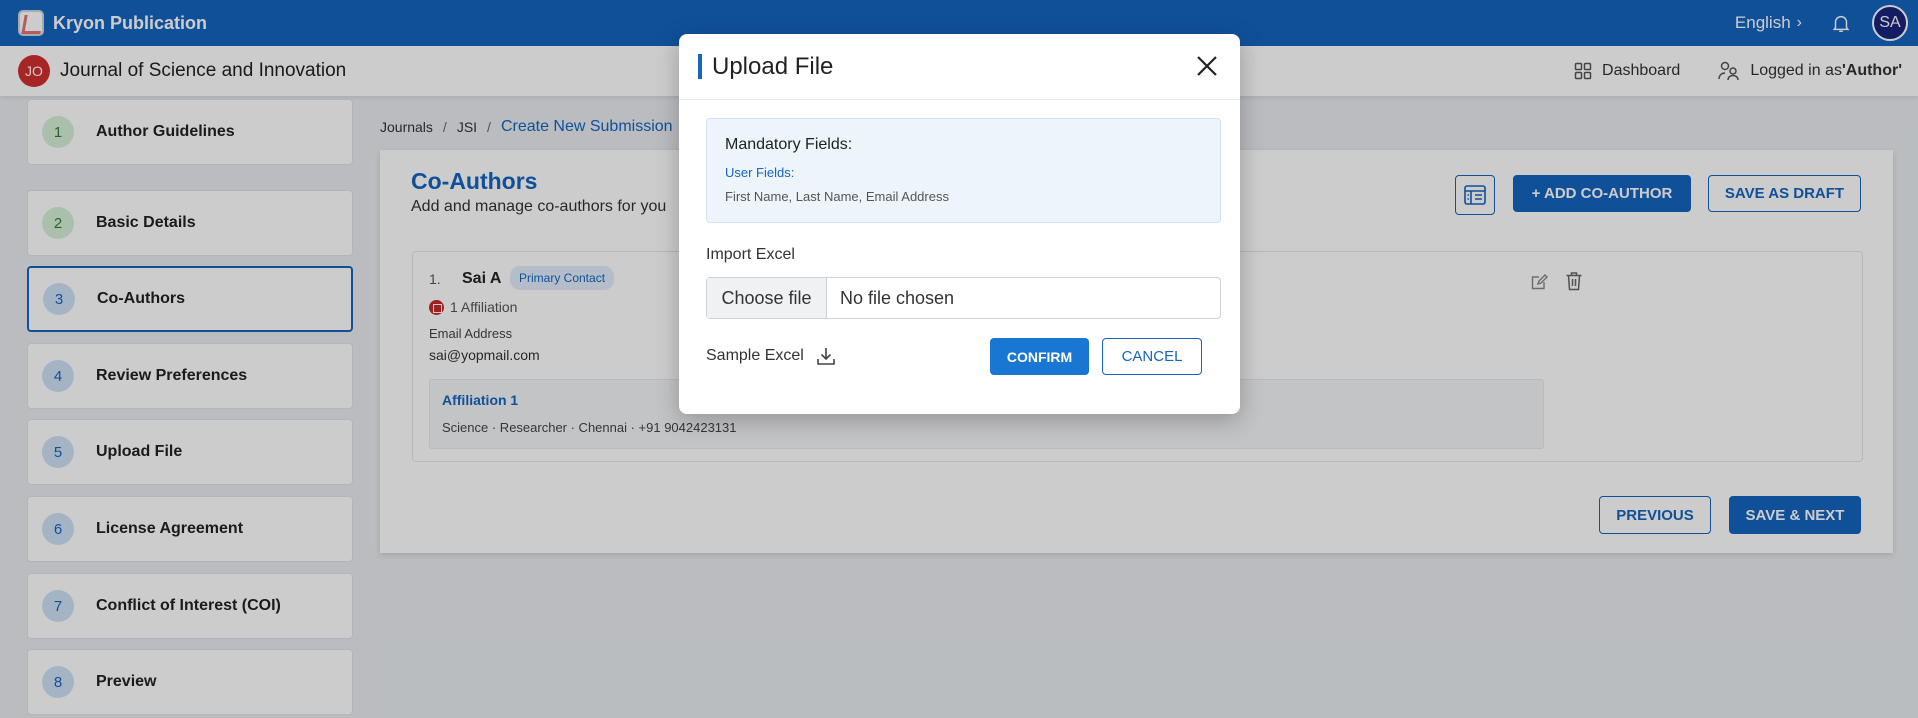  Describe the element at coordinates (963, 298) in the screenshot. I see `file-input: Choose file No file chosen` at that location.